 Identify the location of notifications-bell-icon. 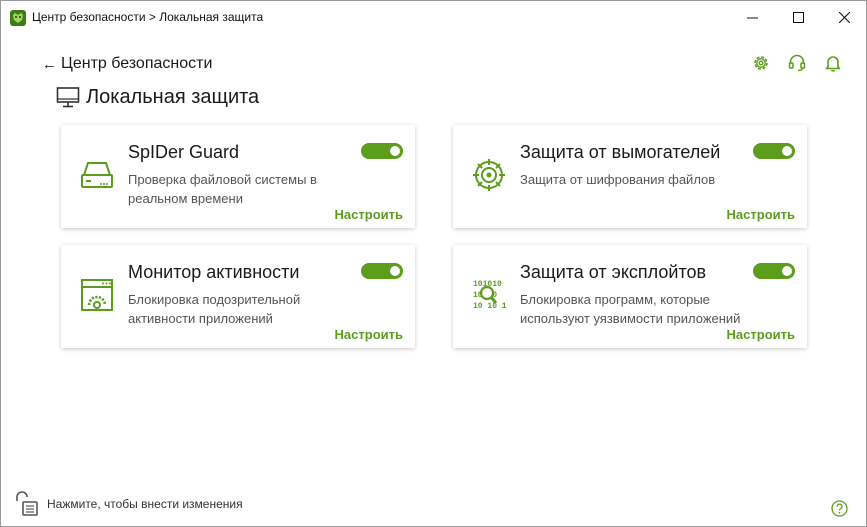
(833, 63).